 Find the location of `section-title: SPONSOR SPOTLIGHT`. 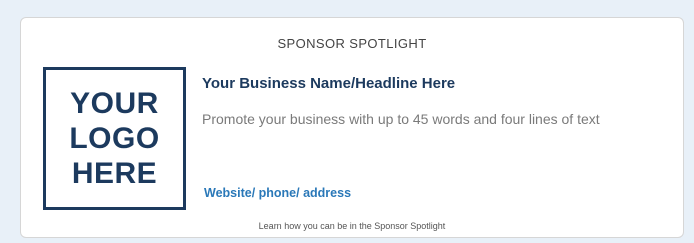

section-title: SPONSOR SPOTLIGHT is located at coordinates (352, 43).